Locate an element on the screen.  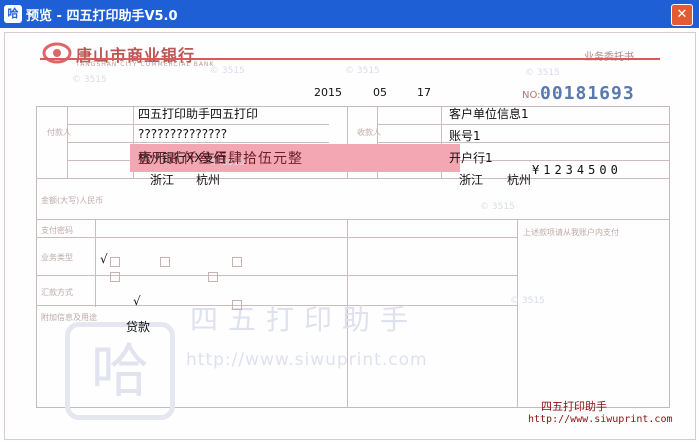
footer-name: 四五打印助手 is located at coordinates (574, 406).